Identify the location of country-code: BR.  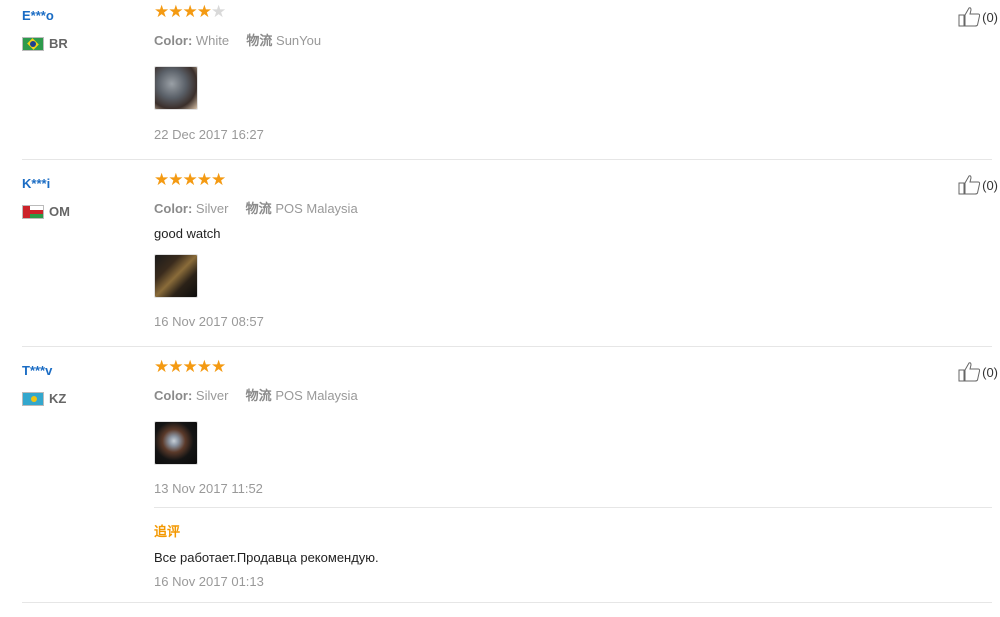
(58, 43).